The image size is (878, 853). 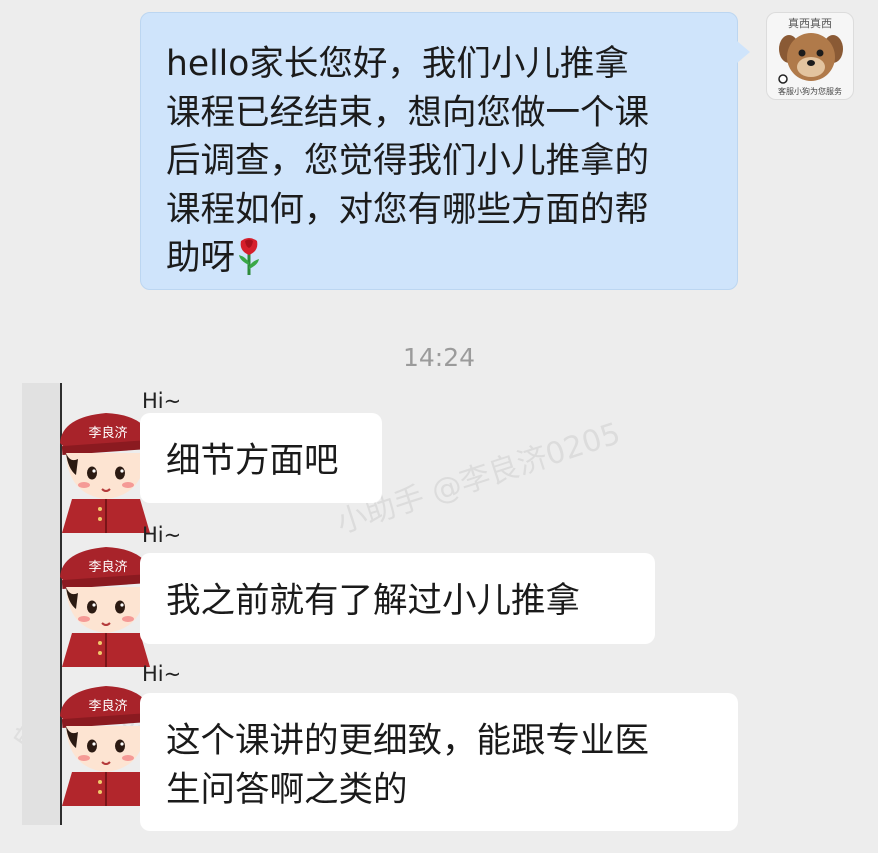 I want to click on avatar-bottom-text: 客服小狗为您服务, so click(x=810, y=91).